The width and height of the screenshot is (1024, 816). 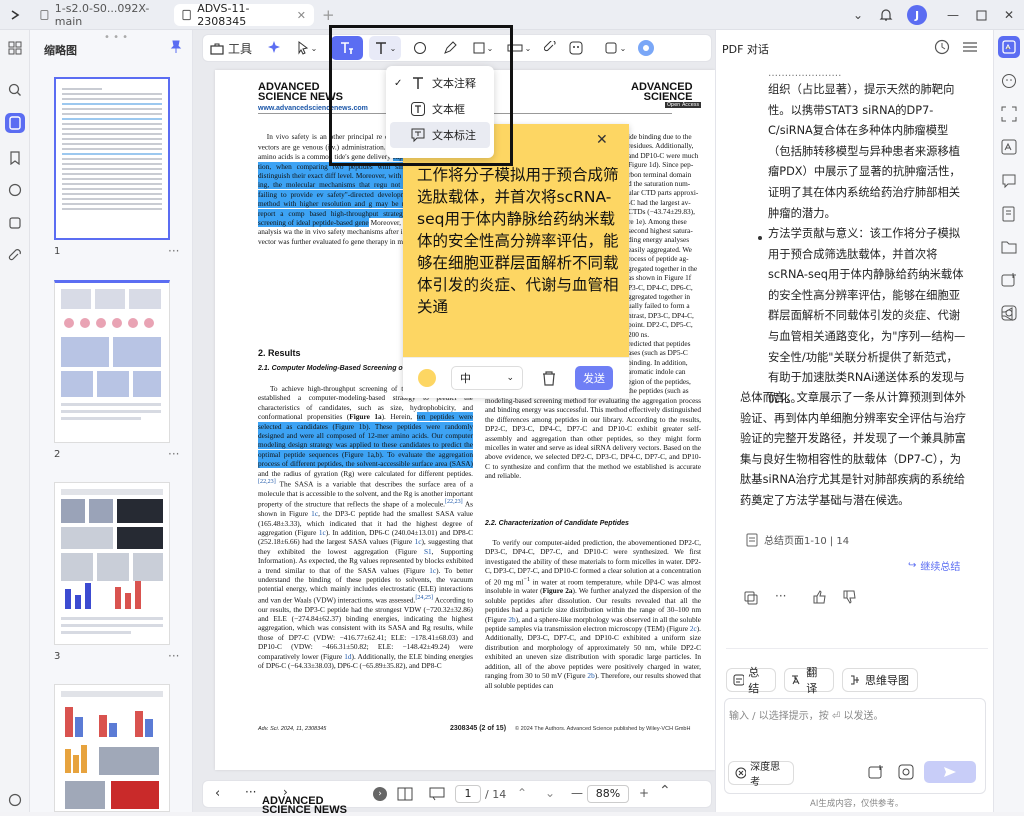 I want to click on copy-icon, so click(x=751, y=598).